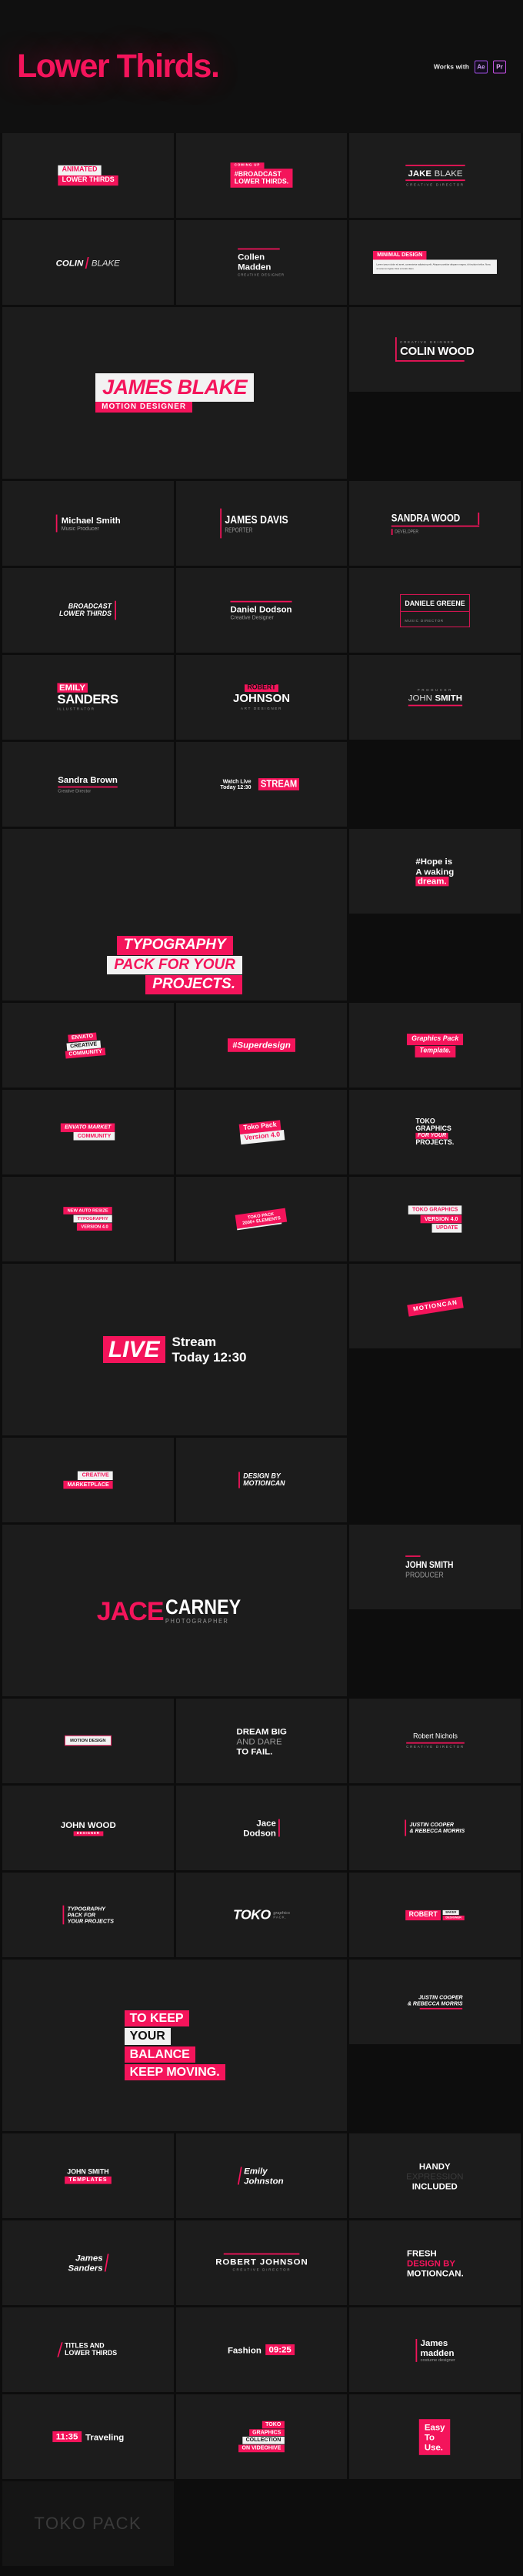  I want to click on card-watermark: TOKO PACK, so click(88, 2523).